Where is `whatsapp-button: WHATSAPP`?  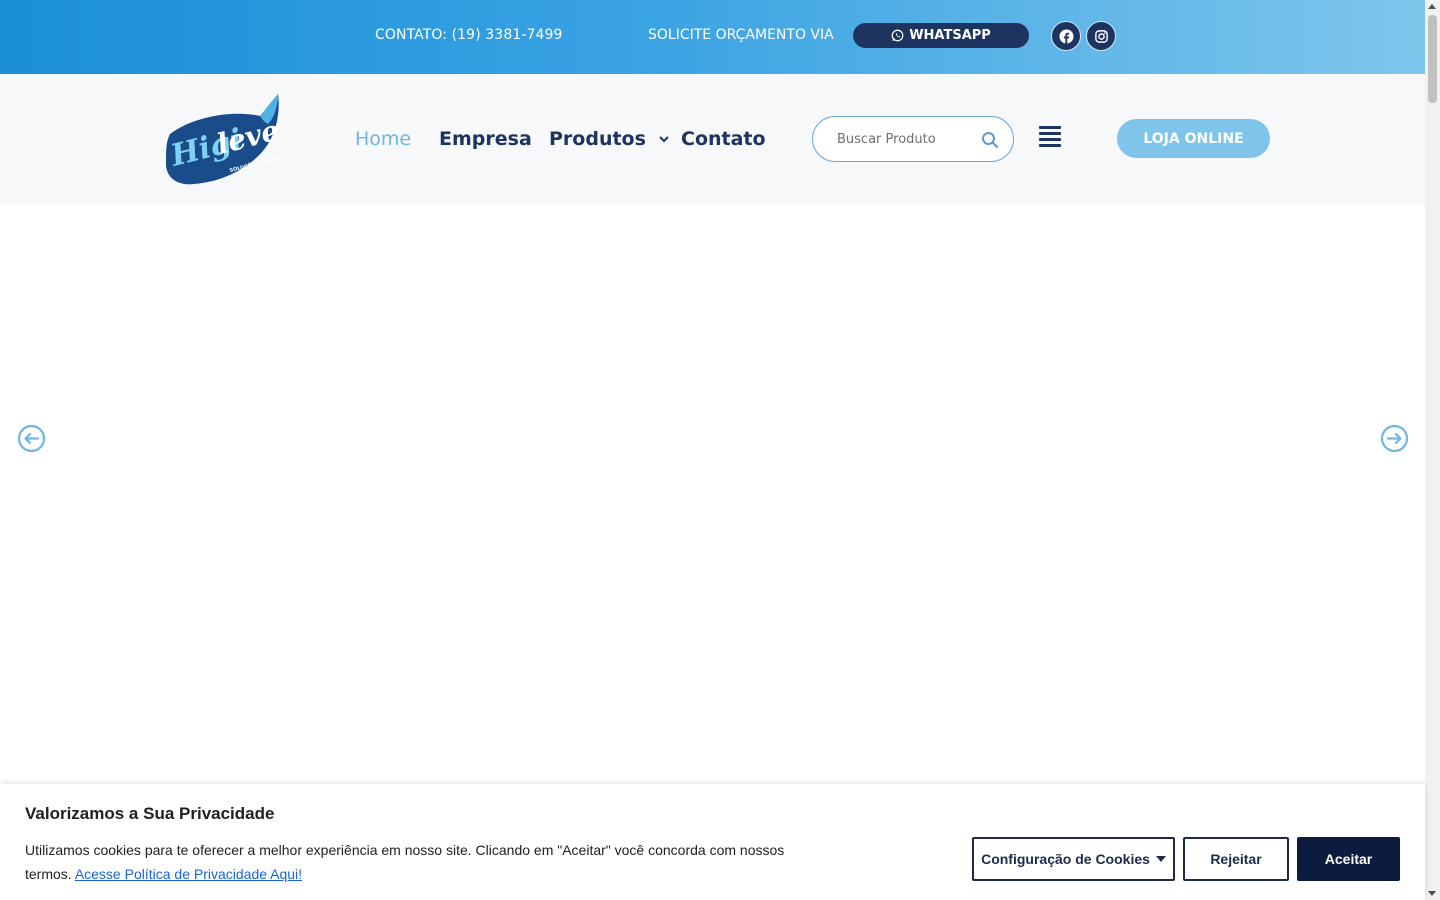
whatsapp-button: WHATSAPP is located at coordinates (941, 35).